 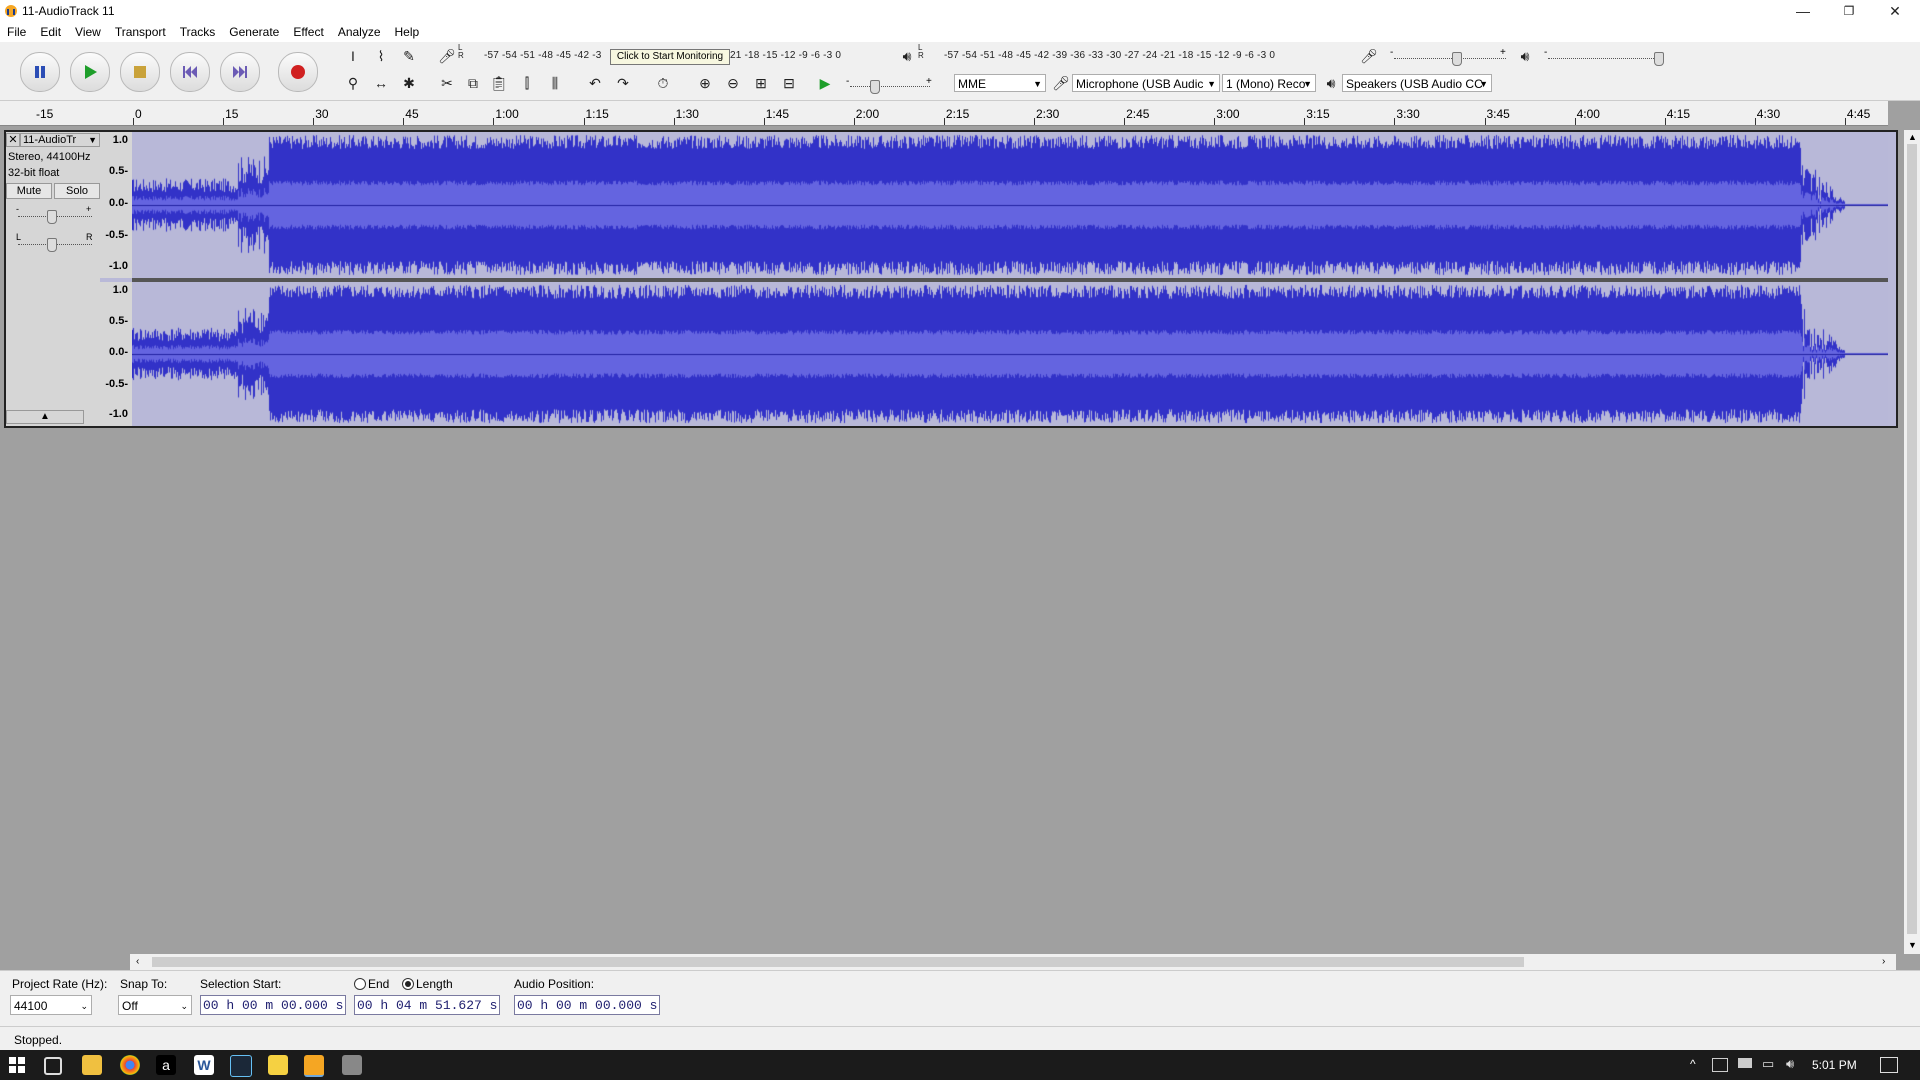 I want to click on copy-icon: ⧉, so click(x=473, y=83).